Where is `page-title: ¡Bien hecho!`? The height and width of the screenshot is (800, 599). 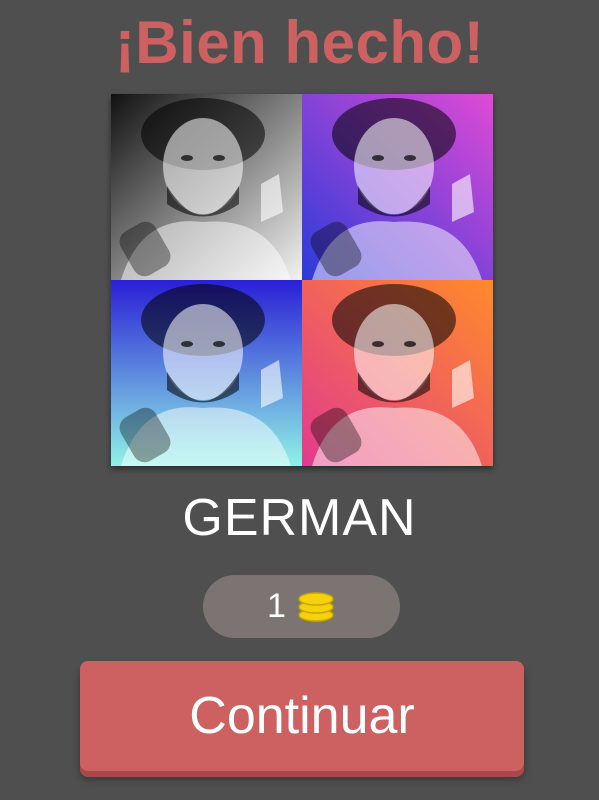
page-title: ¡Bien hecho! is located at coordinates (299, 42).